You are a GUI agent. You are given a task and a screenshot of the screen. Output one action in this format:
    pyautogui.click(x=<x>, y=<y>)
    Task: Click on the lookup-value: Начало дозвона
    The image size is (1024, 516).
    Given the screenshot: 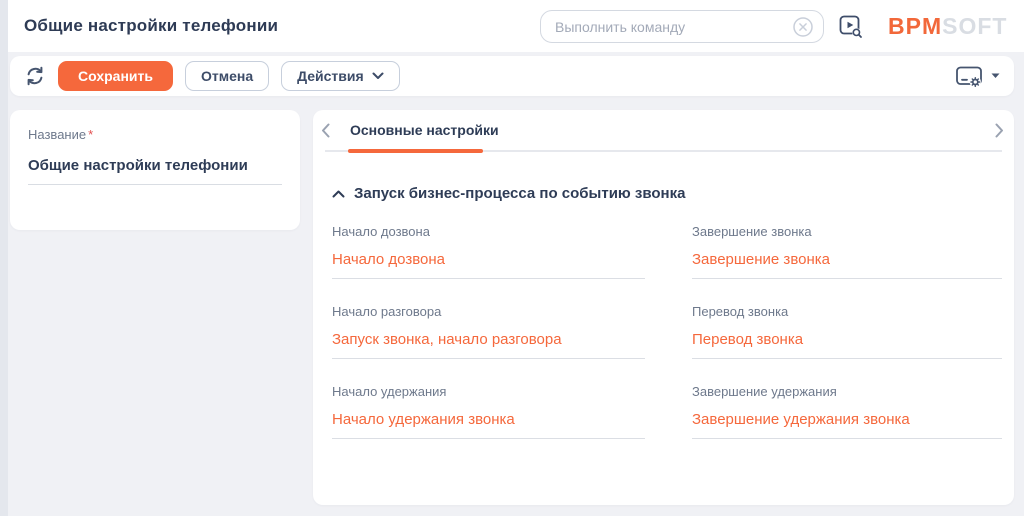 What is the action you would take?
    pyautogui.click(x=488, y=265)
    